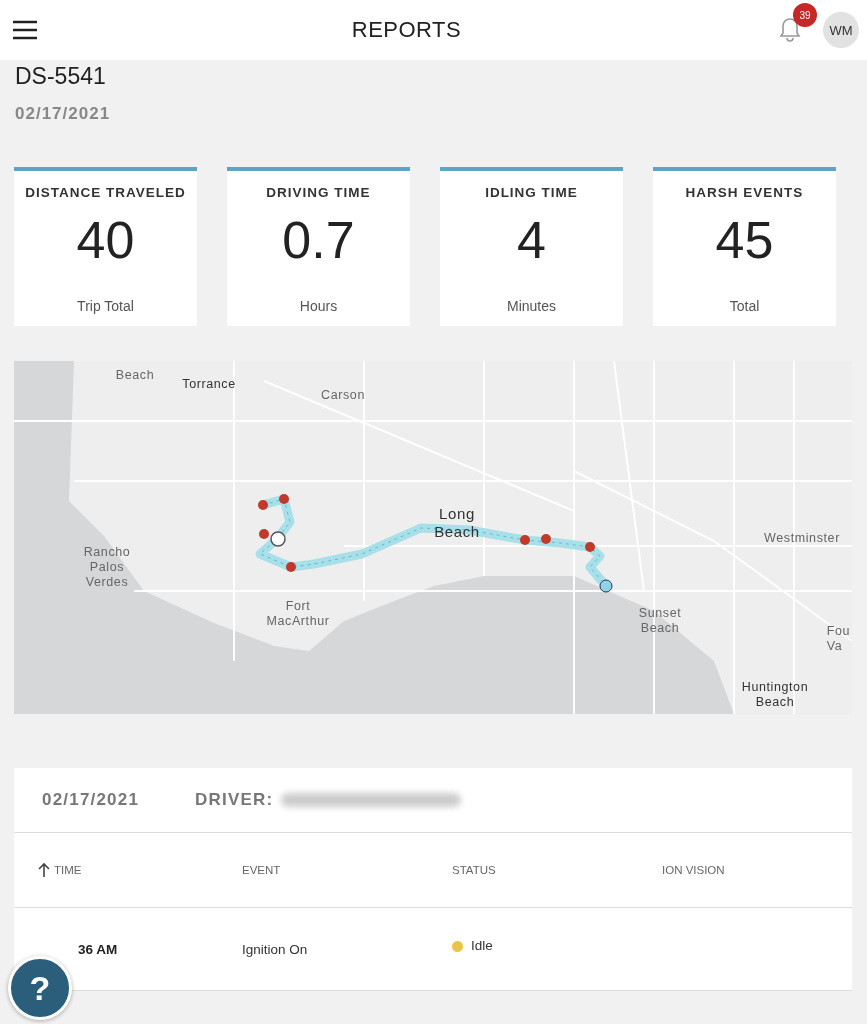  Describe the element at coordinates (802, 538) in the screenshot. I see `place-label: Westminster` at that location.